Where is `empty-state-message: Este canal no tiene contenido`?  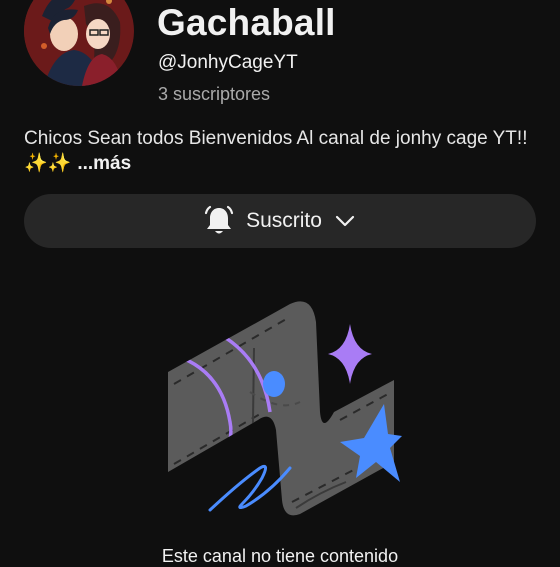
empty-state-message: Este canal no tiene contenido is located at coordinates (280, 556).